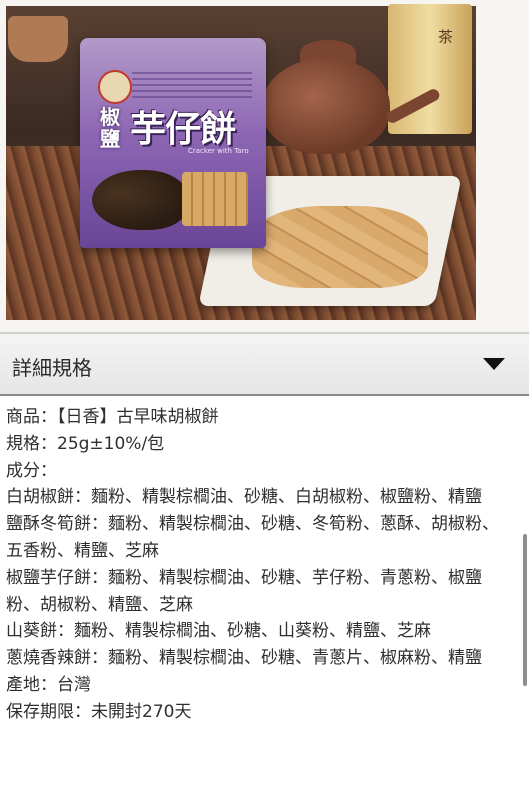  Describe the element at coordinates (244, 497) in the screenshot. I see `detail-ingredient-item: 白胡椒餅：麵粉、精製棕櫚油、砂糖、白胡椒粉、椒鹽粉、精鹽` at that location.